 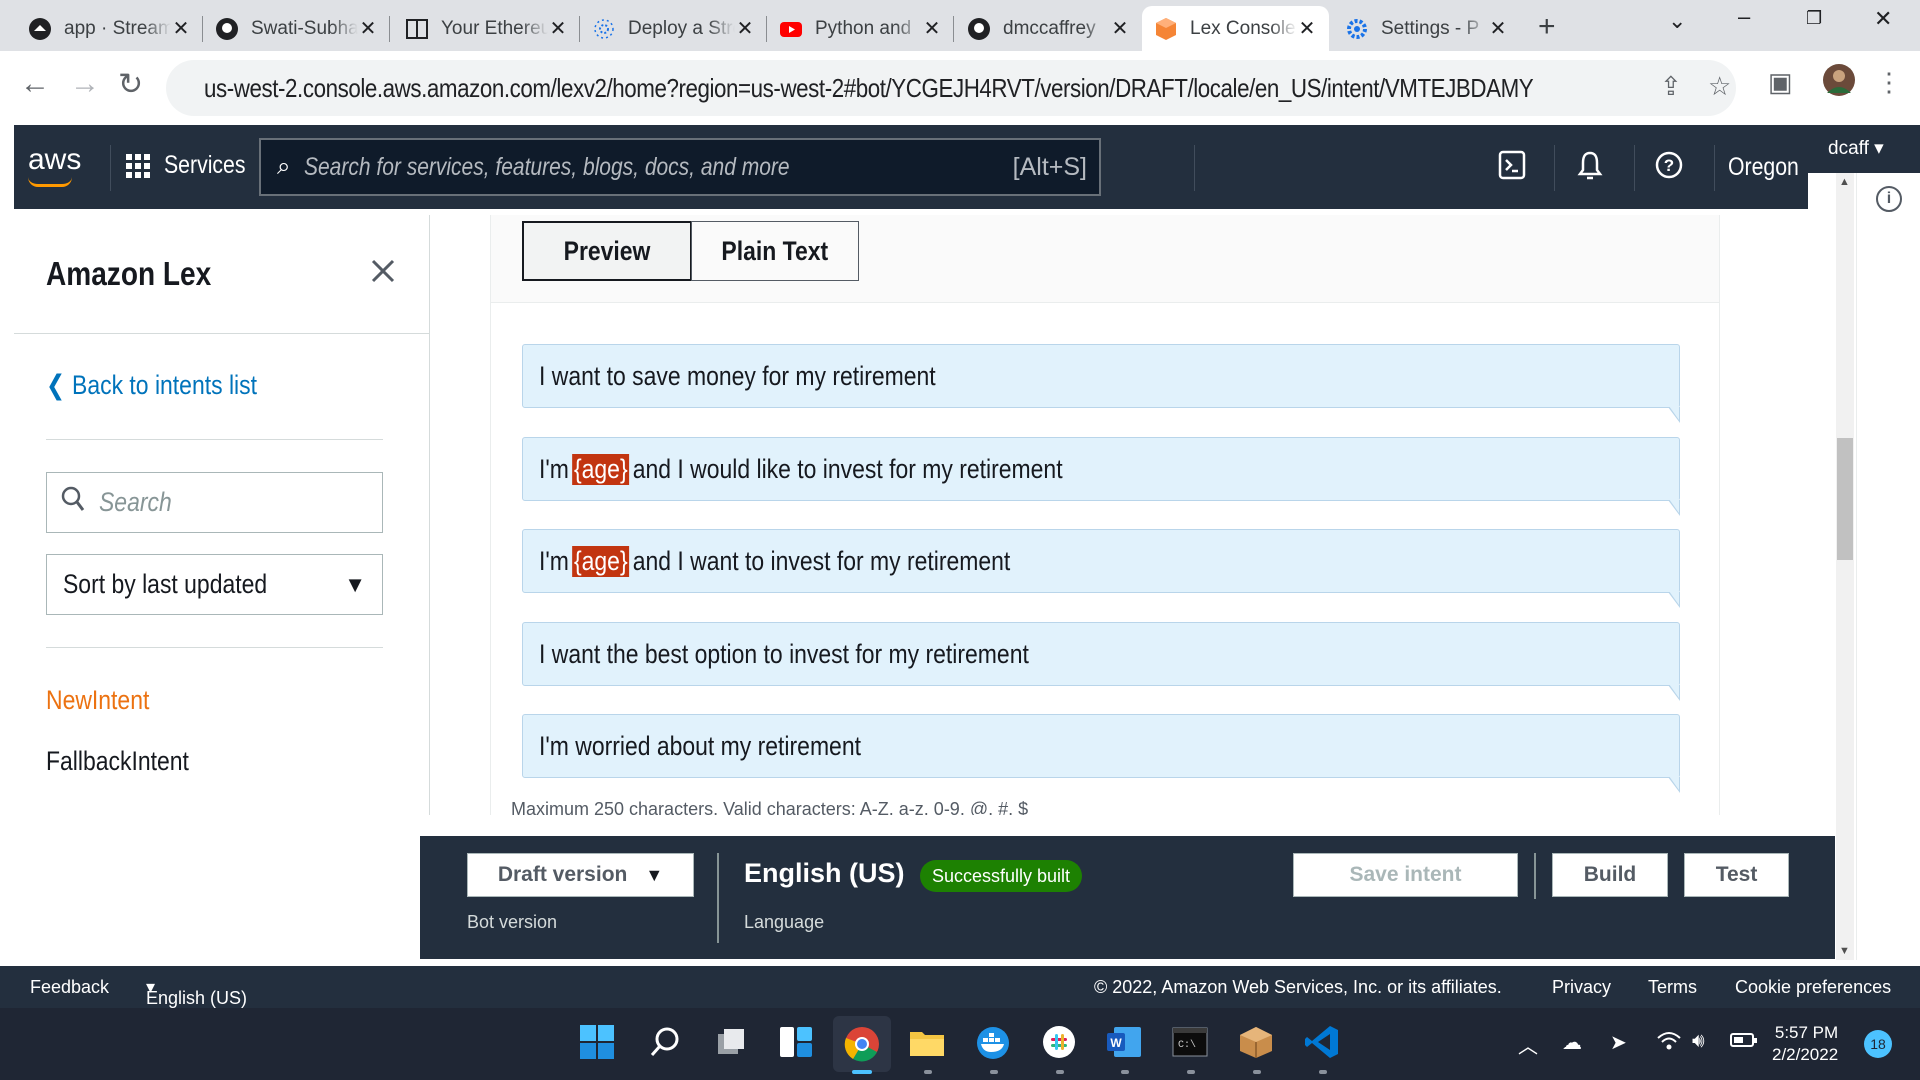 What do you see at coordinates (85, 84) in the screenshot?
I see `forward-arrow-icon: →` at bounding box center [85, 84].